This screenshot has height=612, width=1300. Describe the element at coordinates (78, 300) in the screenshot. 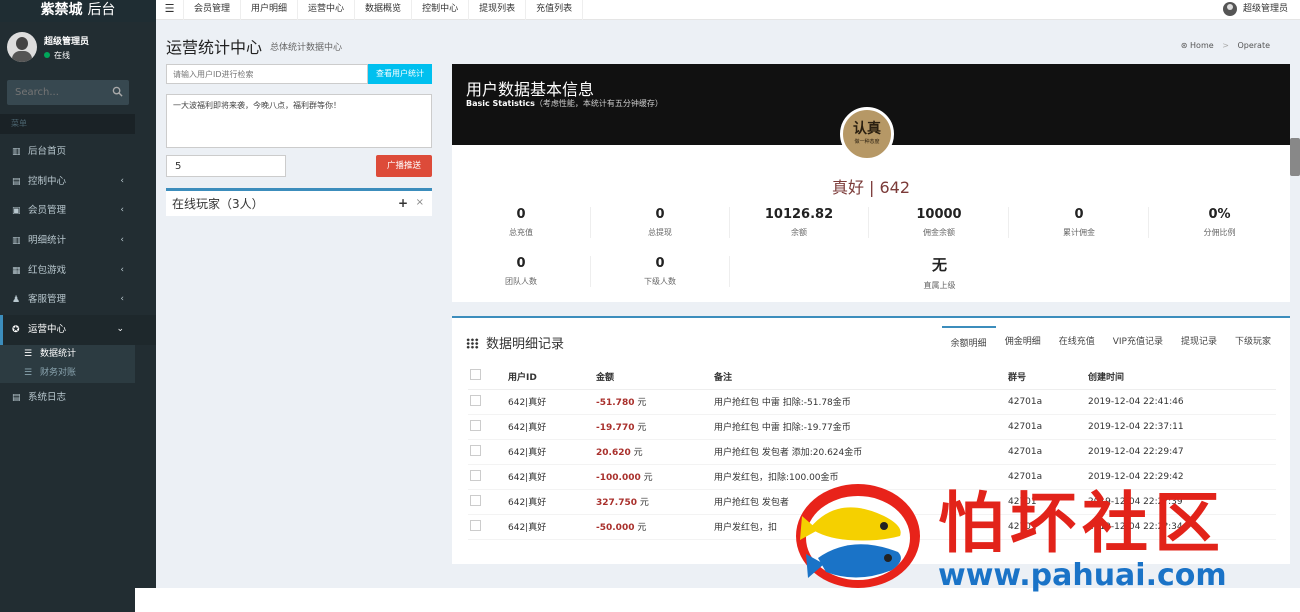

I see `sidebar-item-support: ♟ 客服管理 ‹` at that location.